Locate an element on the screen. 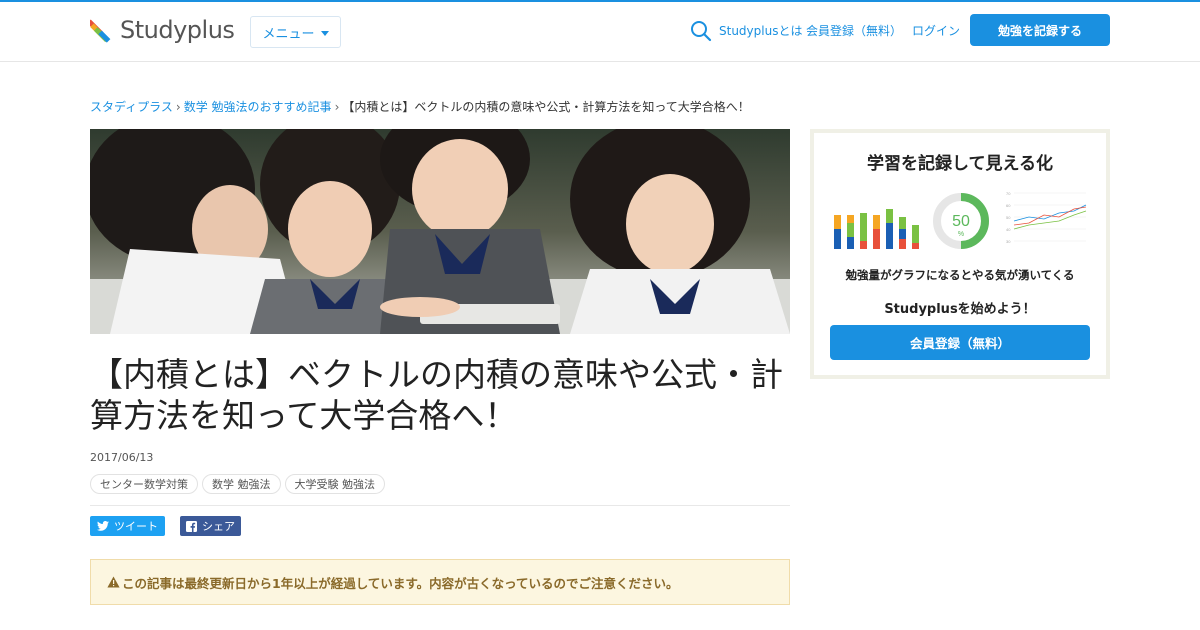 The image size is (1200, 630). menu-button: メニュー is located at coordinates (295, 32).